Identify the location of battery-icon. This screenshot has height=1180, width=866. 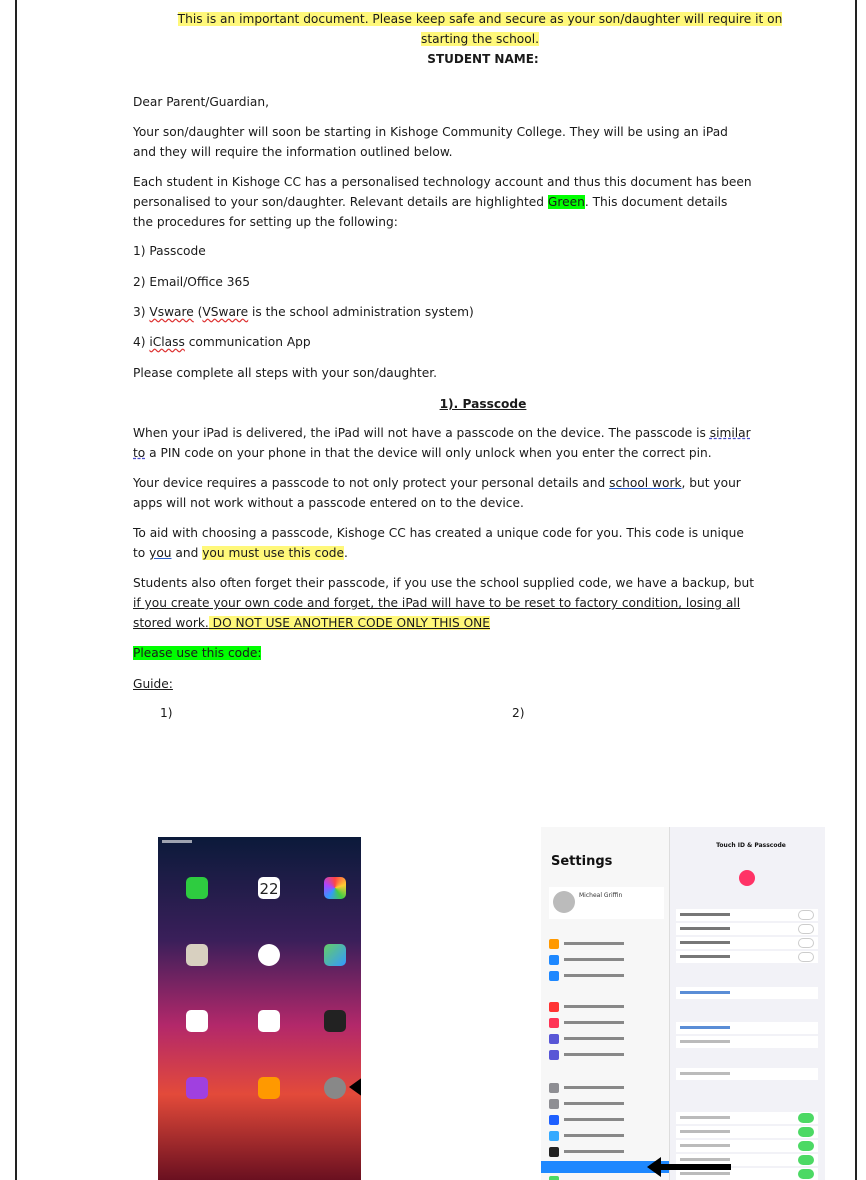
(554, 1178).